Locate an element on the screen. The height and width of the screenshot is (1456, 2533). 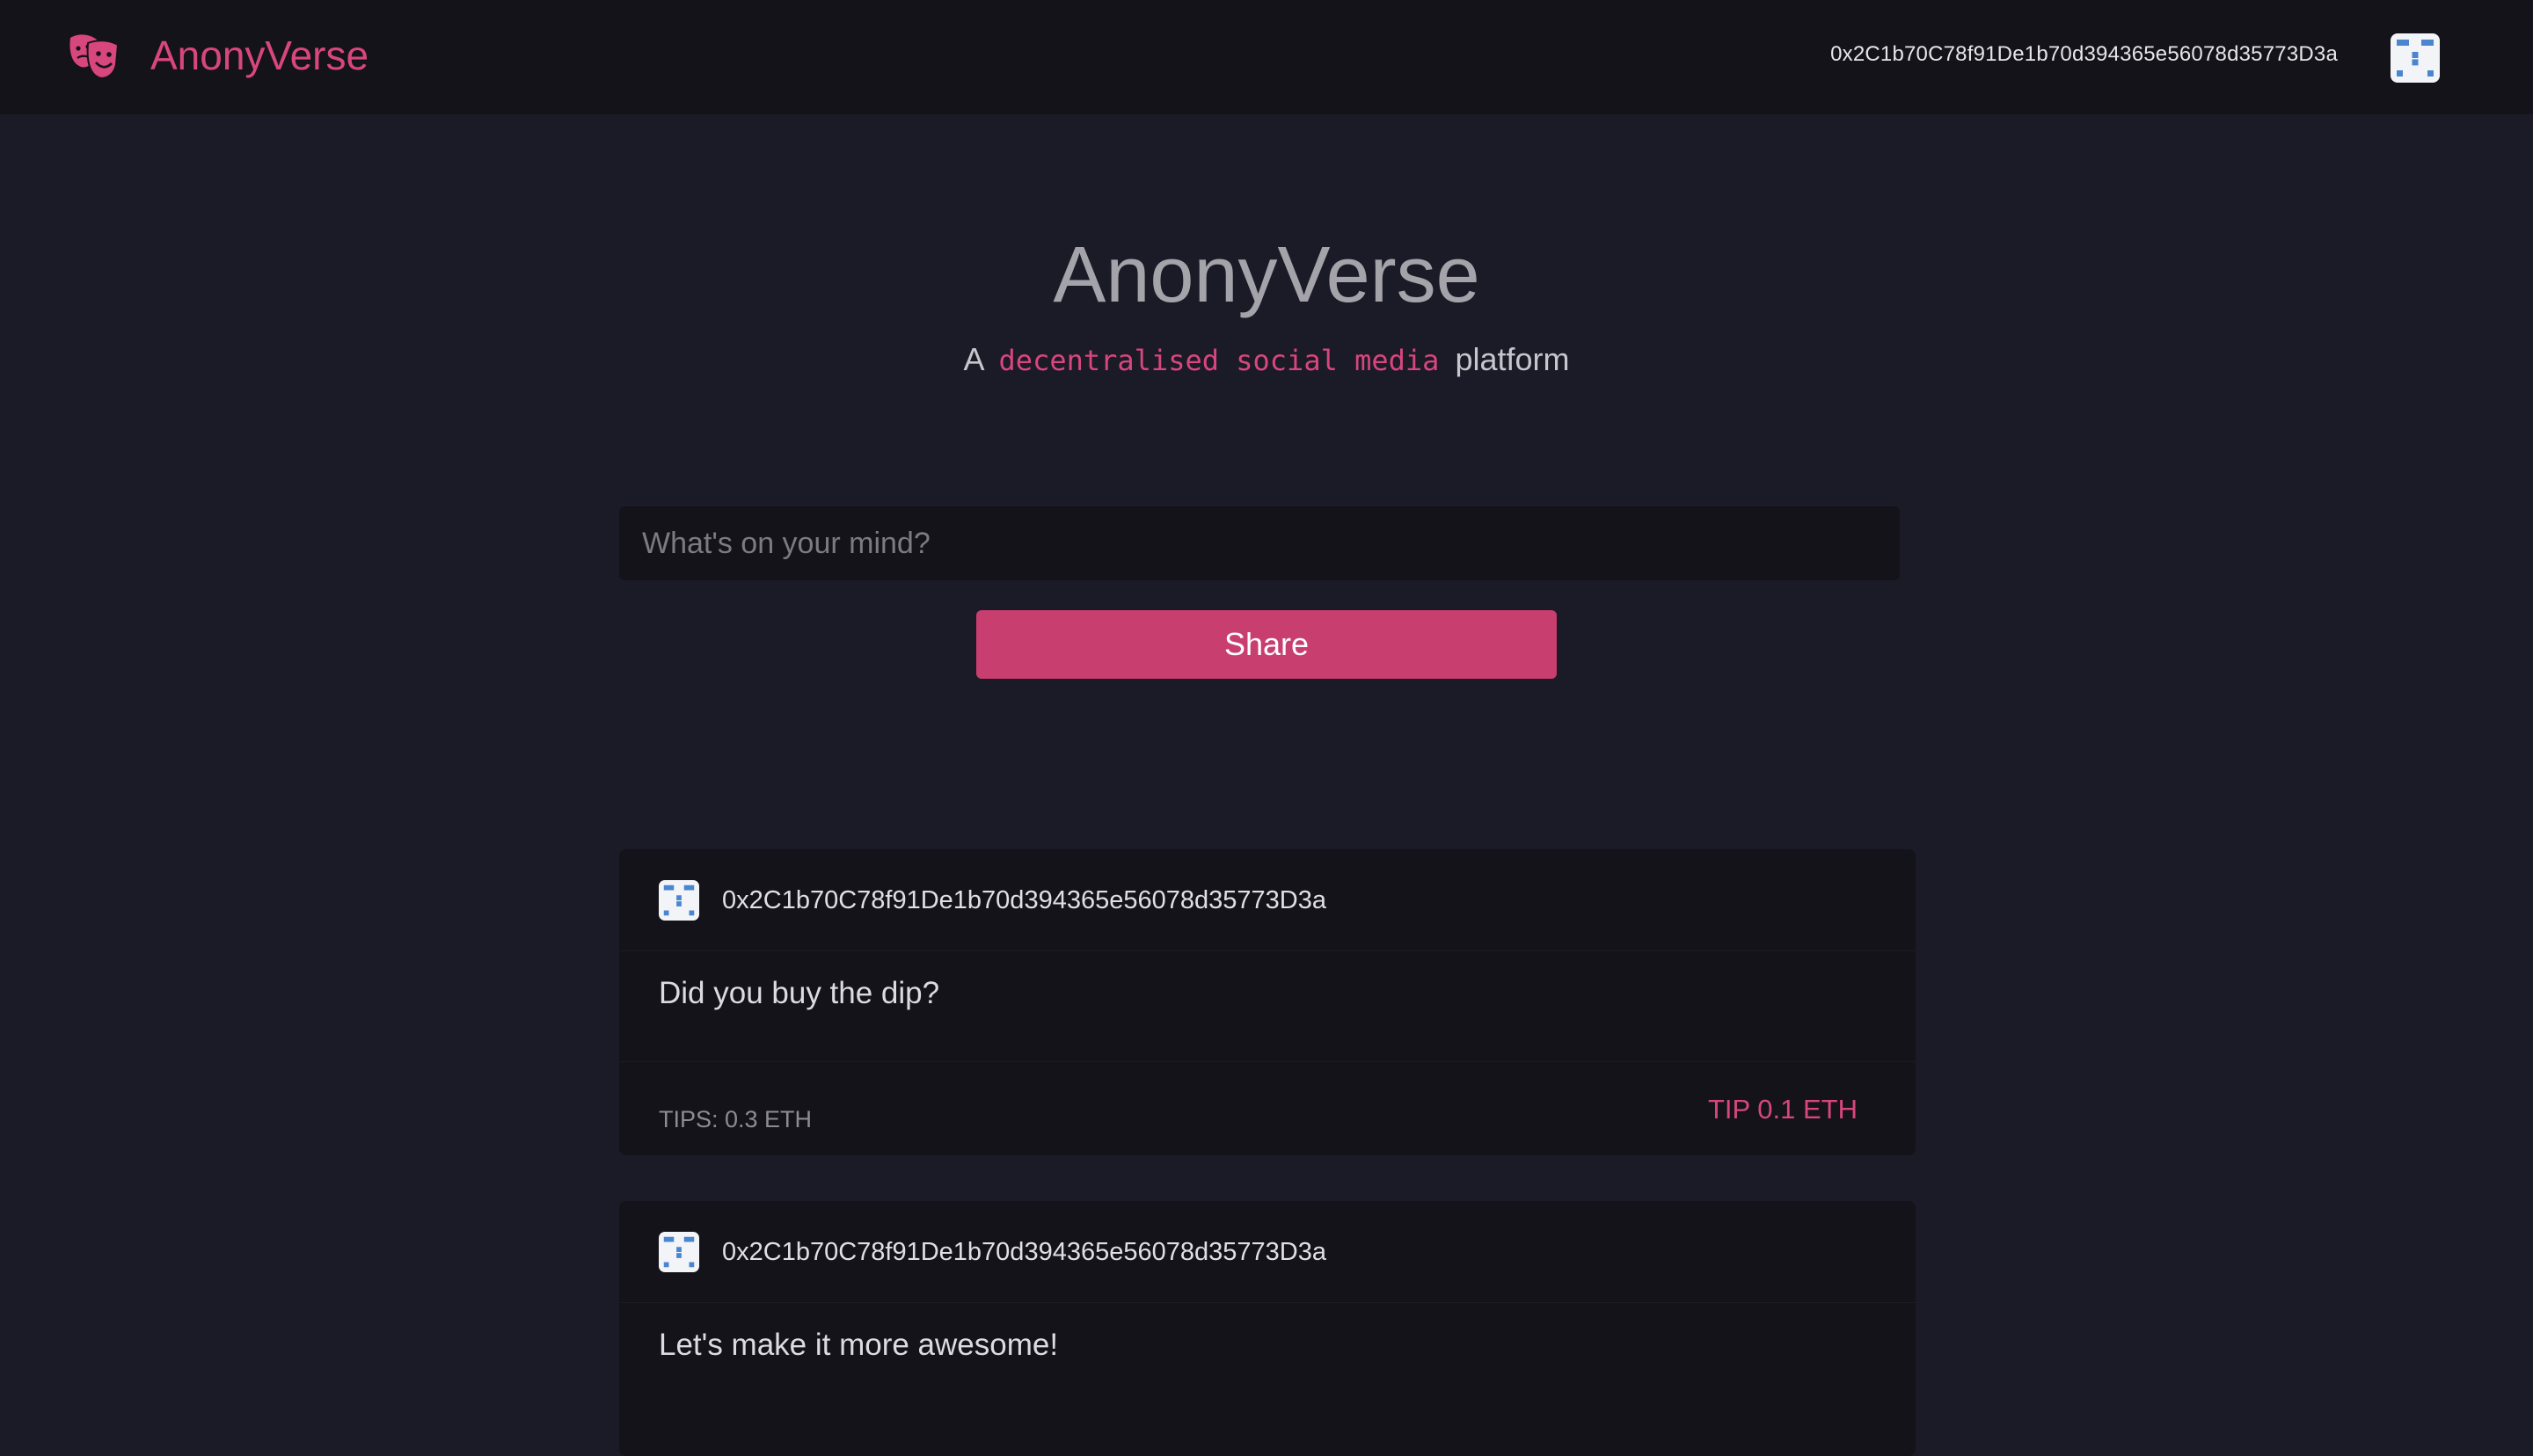
share-button: Share is located at coordinates (1266, 644).